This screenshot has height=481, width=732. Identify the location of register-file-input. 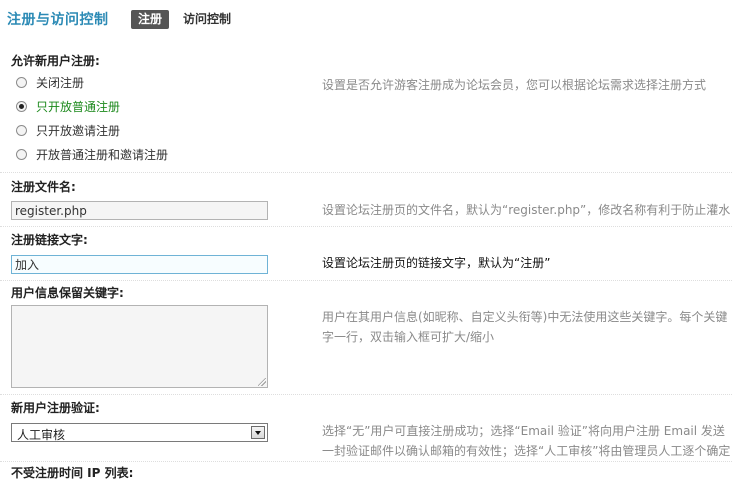
(139, 210).